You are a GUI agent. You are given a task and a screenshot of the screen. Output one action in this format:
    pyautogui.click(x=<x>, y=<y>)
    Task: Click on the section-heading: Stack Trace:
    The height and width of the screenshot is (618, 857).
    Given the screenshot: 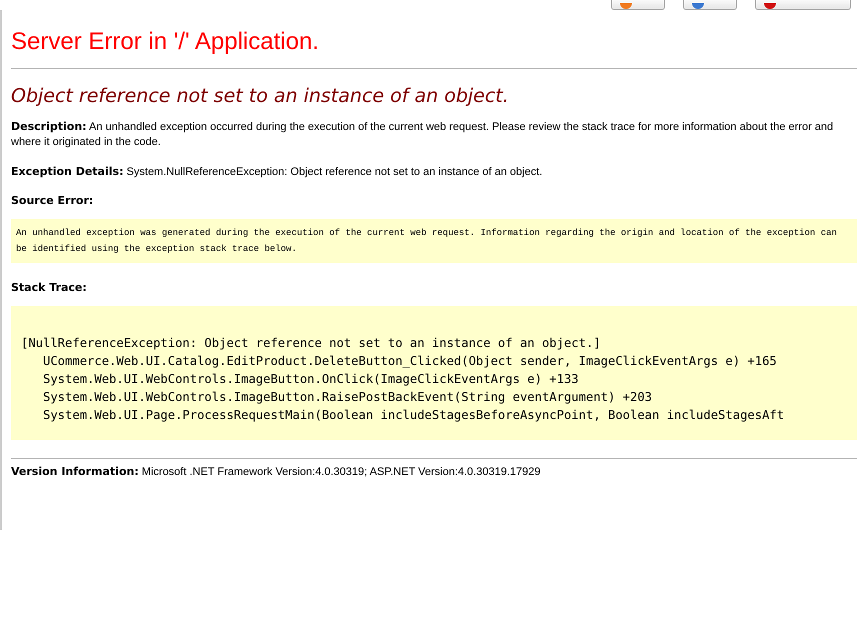 What is the action you would take?
    pyautogui.click(x=49, y=287)
    